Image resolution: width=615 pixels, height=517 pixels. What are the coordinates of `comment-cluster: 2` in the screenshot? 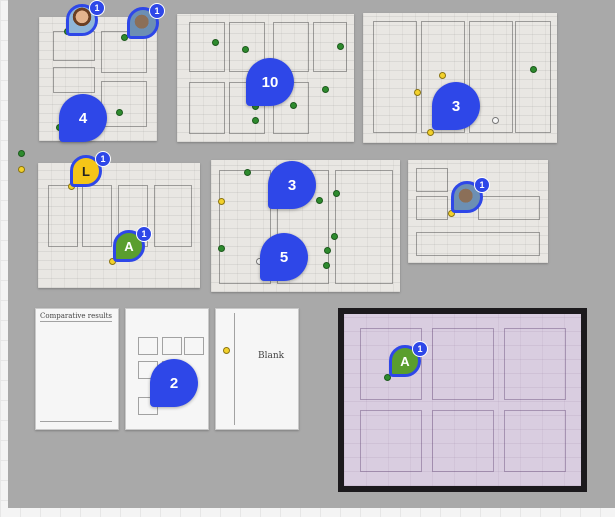 It's located at (174, 383).